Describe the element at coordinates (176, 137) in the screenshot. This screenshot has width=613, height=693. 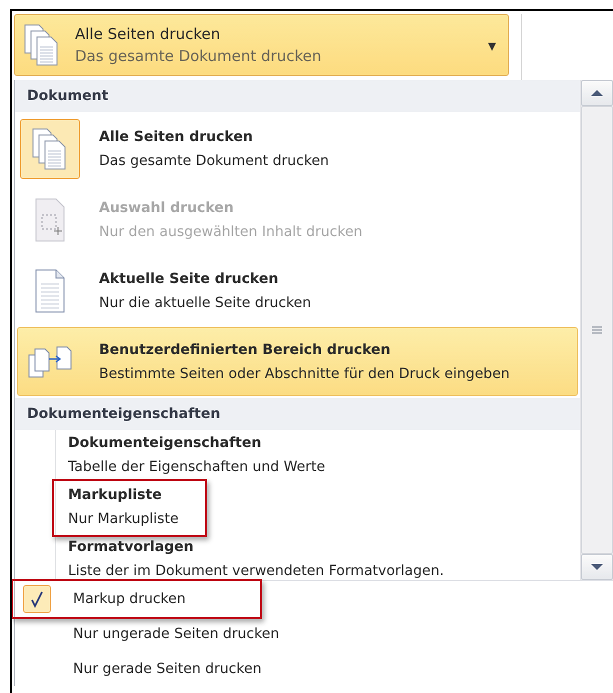
I see `item-title: Alle Seiten drucken` at that location.